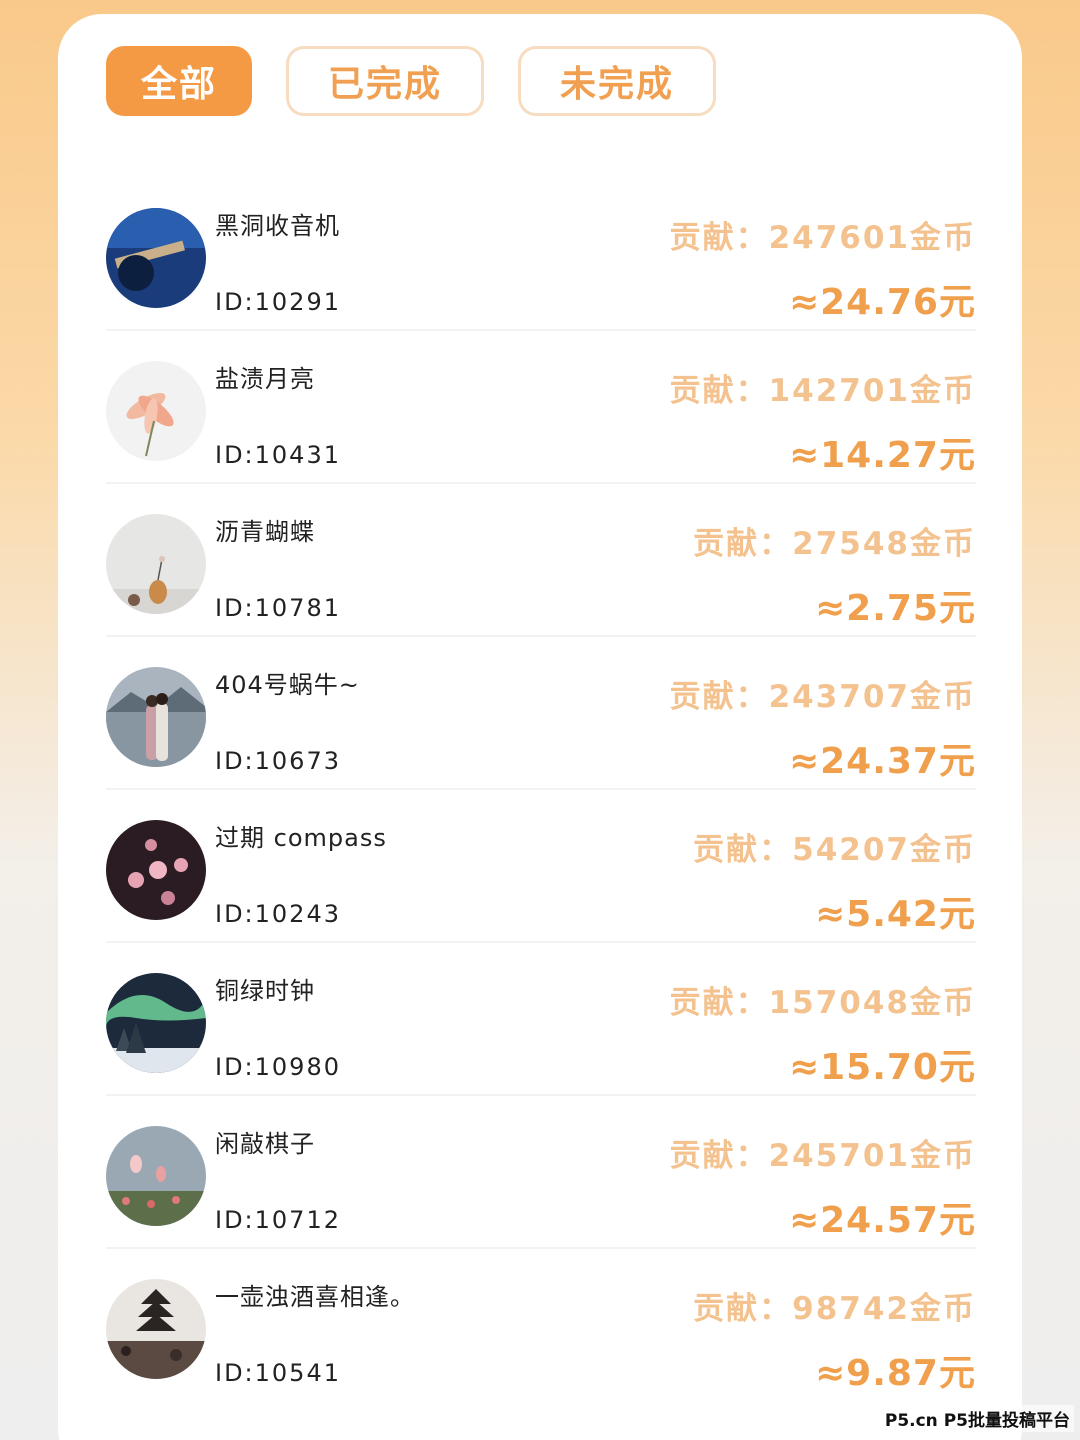 The width and height of the screenshot is (1080, 1440). Describe the element at coordinates (822, 697) in the screenshot. I see `contribution-coins: 贡献：243707金币` at that location.